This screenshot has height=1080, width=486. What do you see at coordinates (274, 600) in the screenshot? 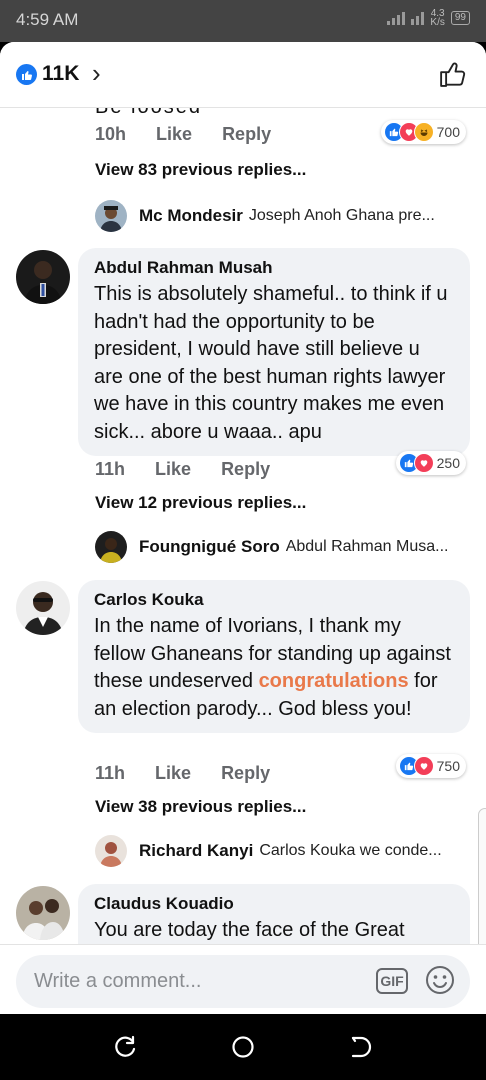
I see `comment-author: Carlos Kouka` at bounding box center [274, 600].